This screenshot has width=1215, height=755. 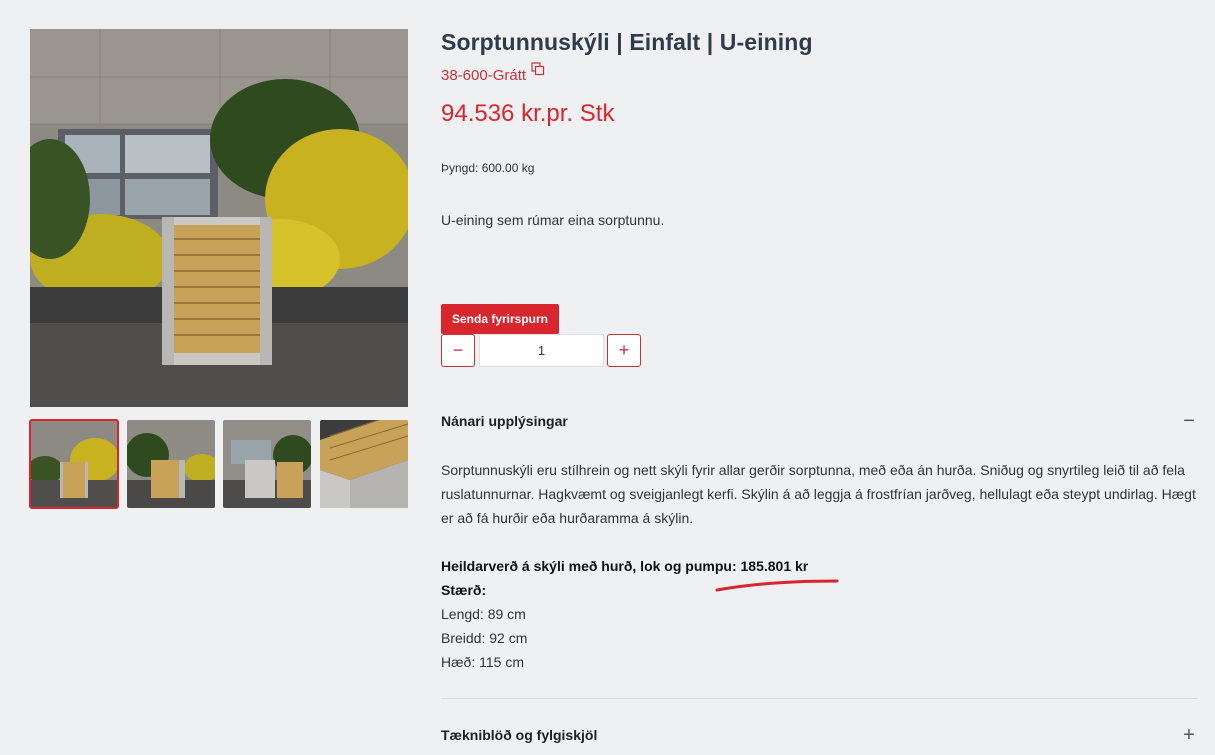 What do you see at coordinates (458, 350) in the screenshot?
I see `decrease-quantity-button: −` at bounding box center [458, 350].